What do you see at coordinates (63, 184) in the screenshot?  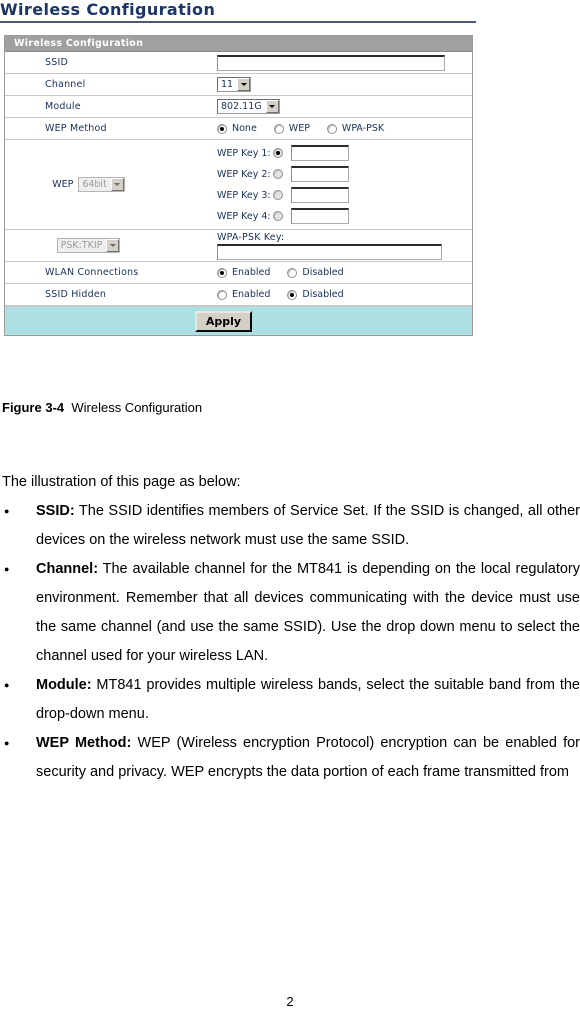 I see `wep-label: WEP` at bounding box center [63, 184].